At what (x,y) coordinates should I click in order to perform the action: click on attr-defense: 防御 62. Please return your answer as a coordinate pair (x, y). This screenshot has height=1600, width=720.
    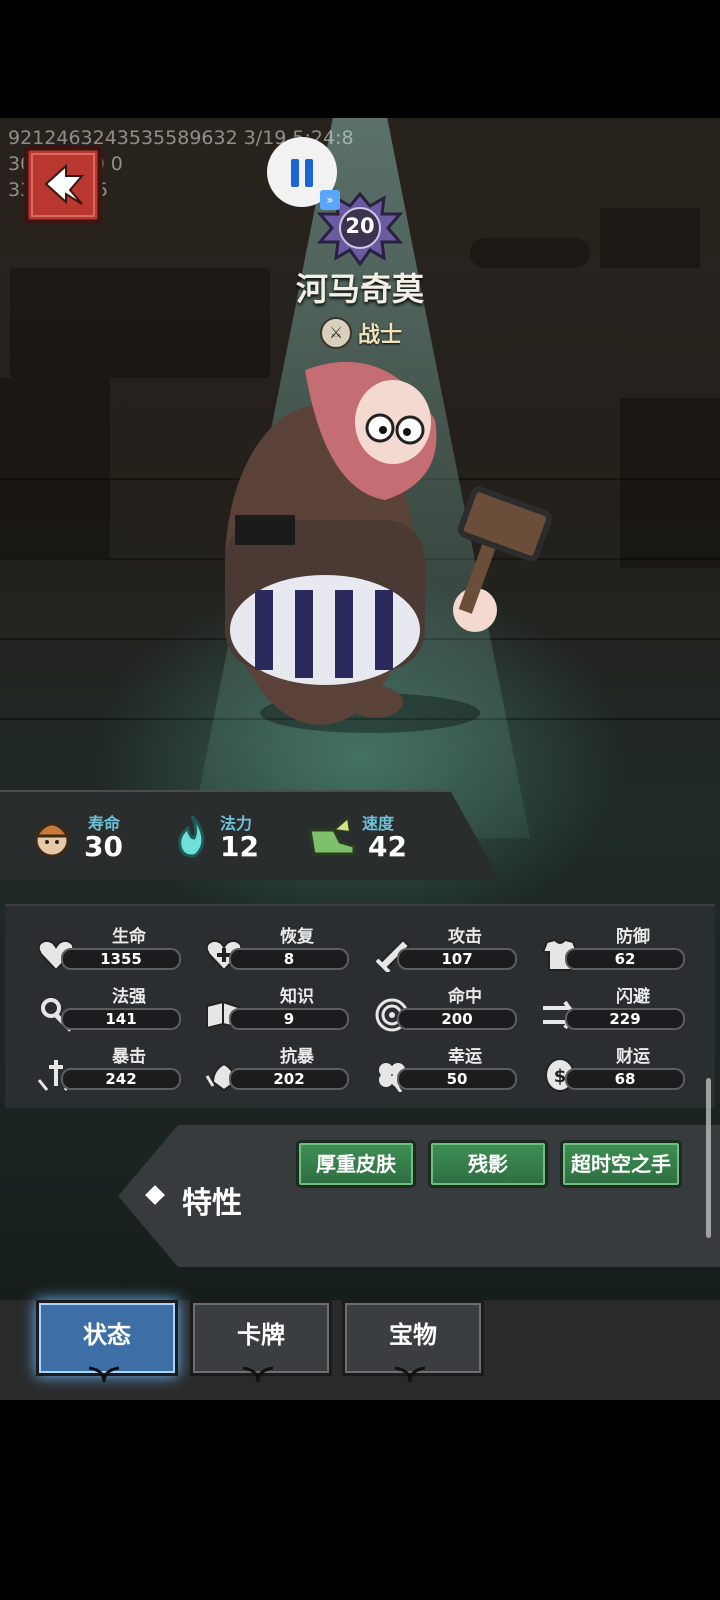
    Looking at the image, I should click on (611, 948).